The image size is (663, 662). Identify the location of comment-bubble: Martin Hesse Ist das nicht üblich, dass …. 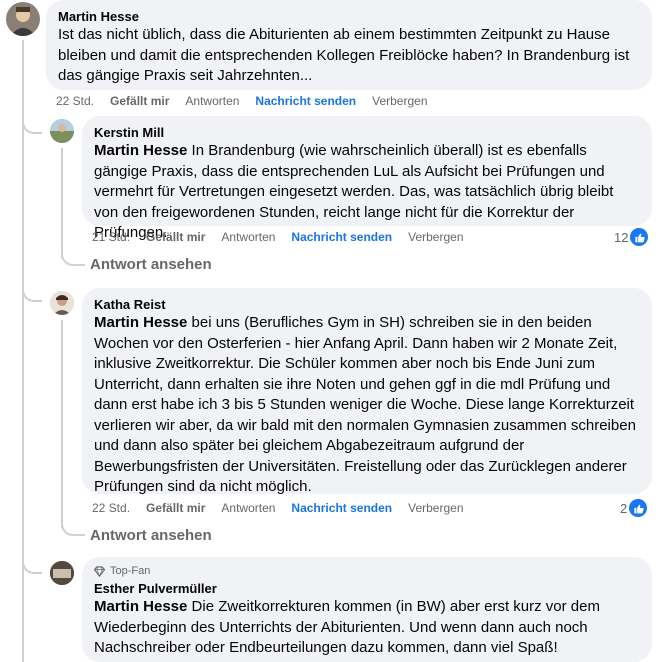
(349, 45).